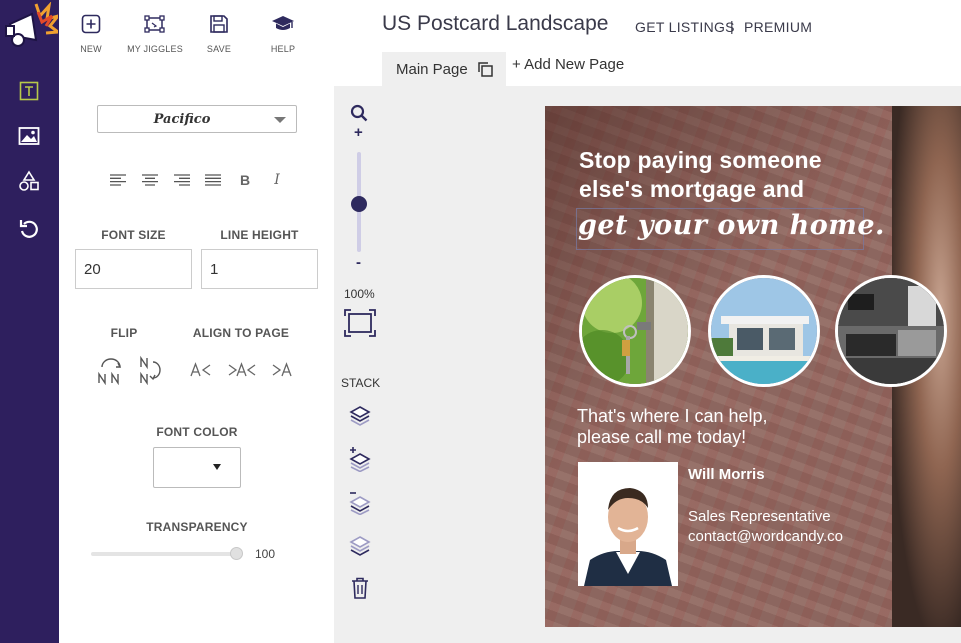 The image size is (961, 643). I want to click on delete-button, so click(360, 588).